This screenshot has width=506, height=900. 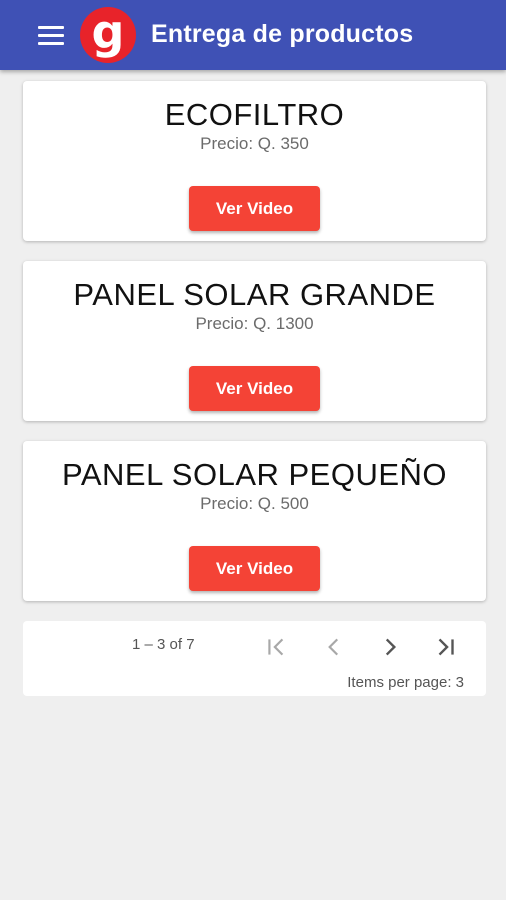 I want to click on product-name: ECOFILTRO, so click(x=254, y=114).